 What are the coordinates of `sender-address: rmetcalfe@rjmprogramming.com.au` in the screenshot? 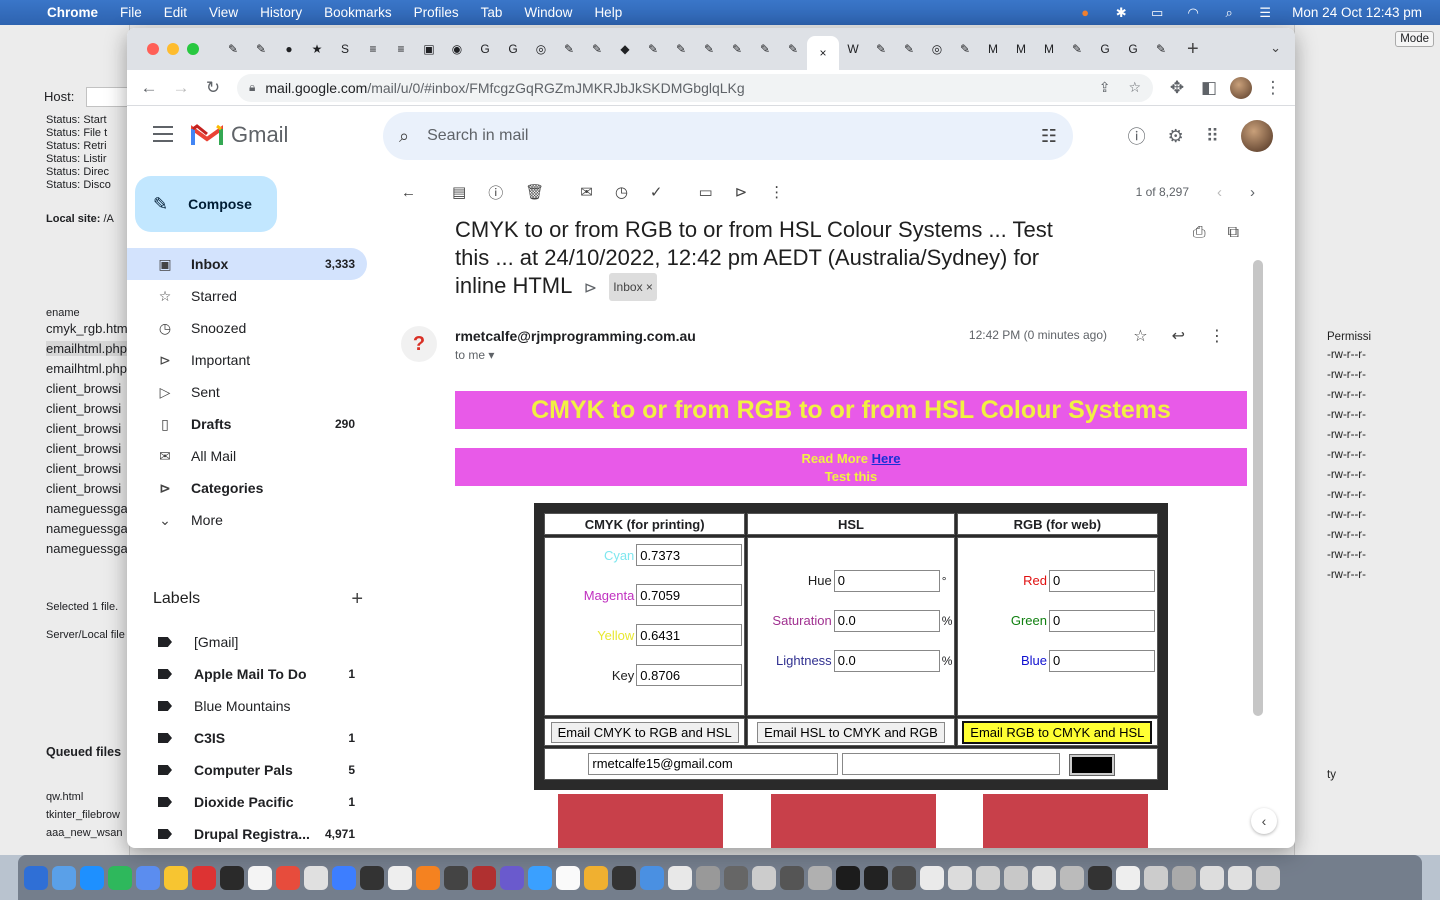 It's located at (575, 336).